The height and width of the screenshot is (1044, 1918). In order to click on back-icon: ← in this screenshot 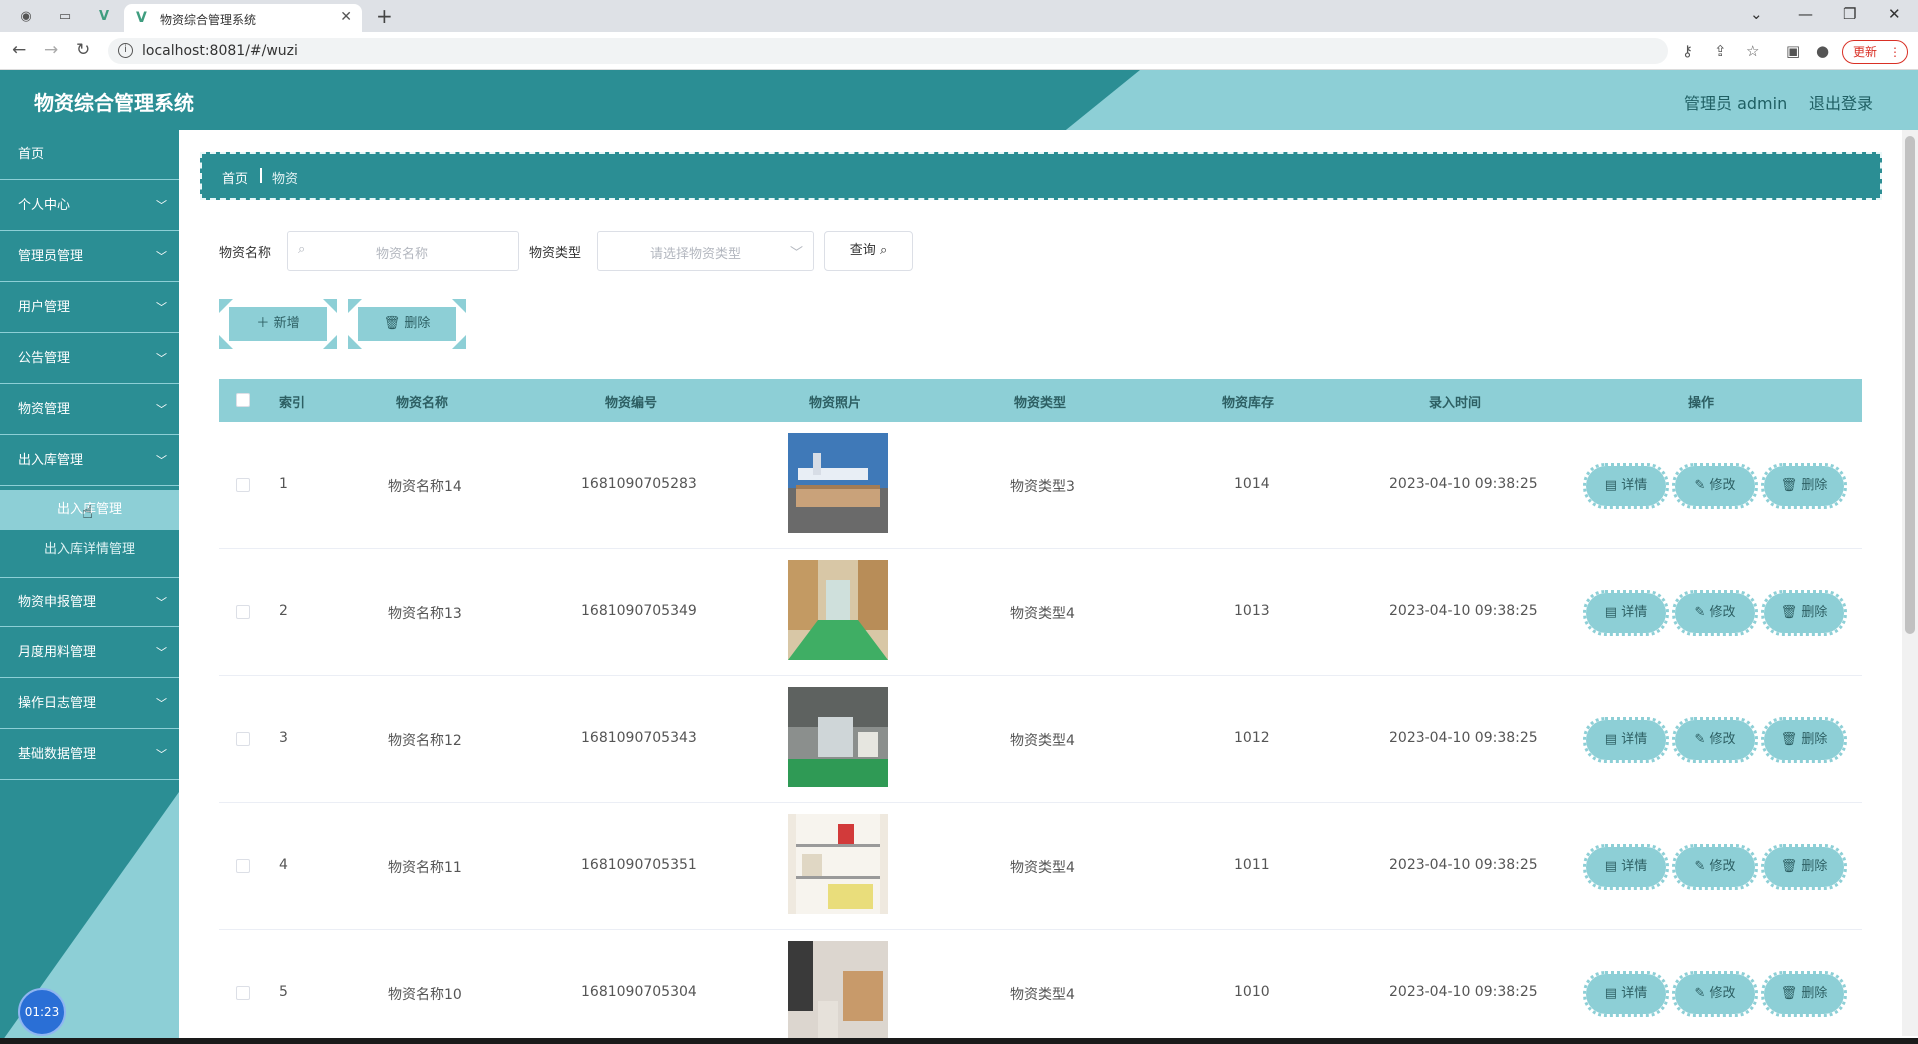, I will do `click(19, 50)`.